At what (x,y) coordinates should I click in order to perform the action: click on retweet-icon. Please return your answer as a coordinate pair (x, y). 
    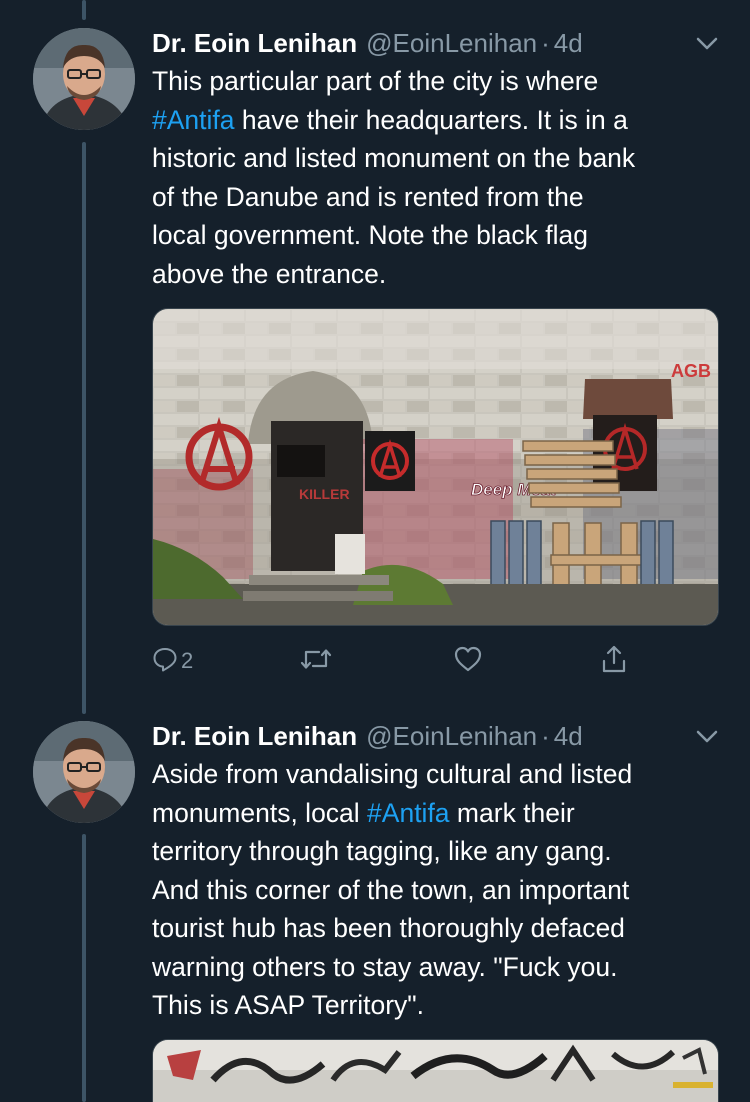
    Looking at the image, I should click on (316, 661).